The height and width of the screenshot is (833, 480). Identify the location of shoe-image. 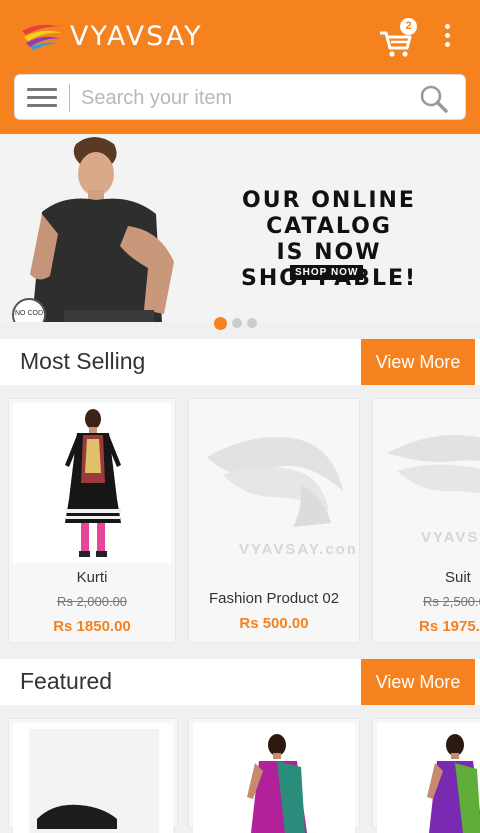
(94, 781).